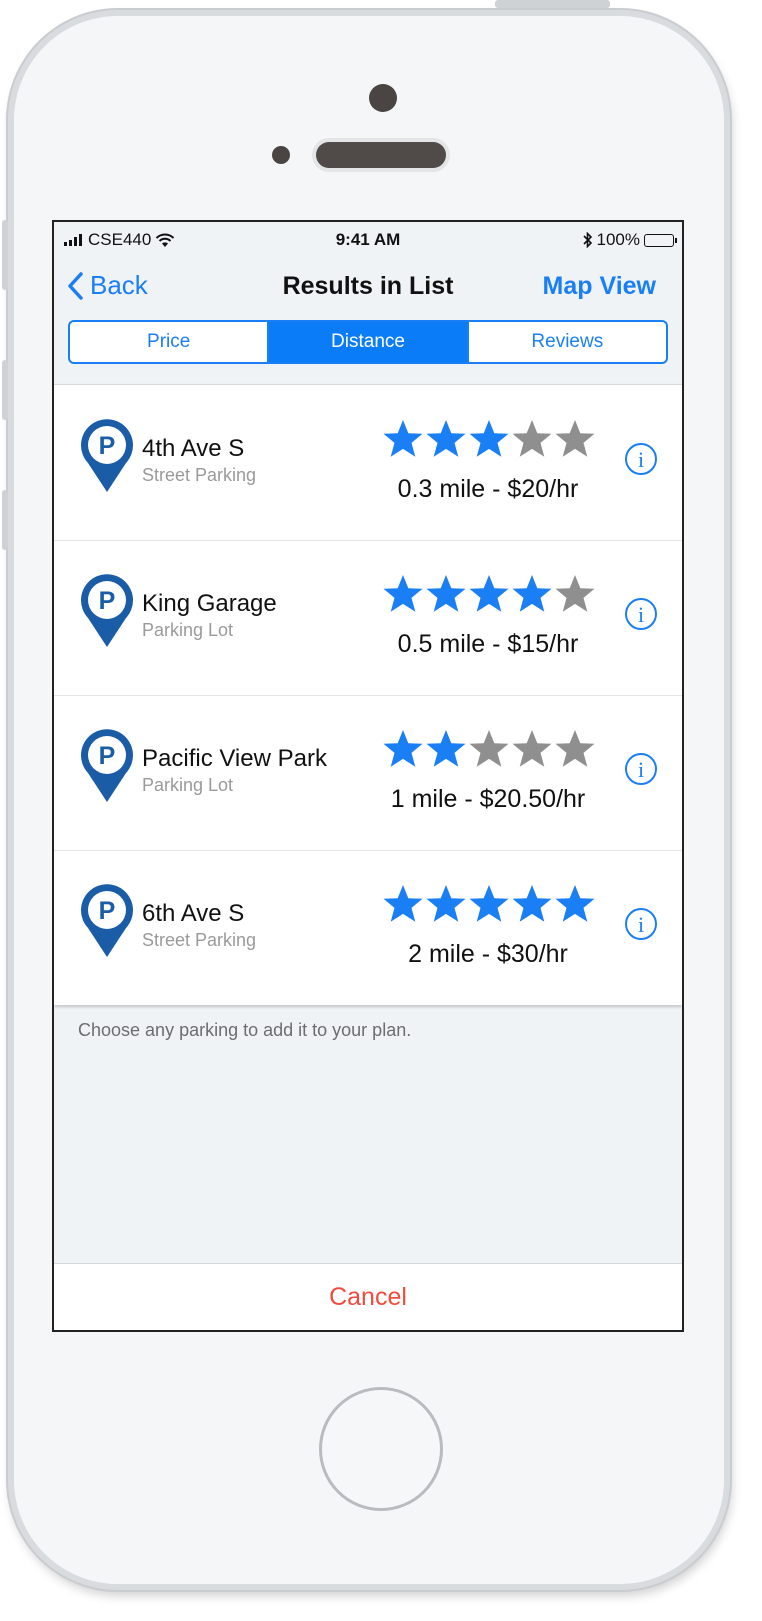 The width and height of the screenshot is (762, 1621). I want to click on back-label: Back, so click(119, 285).